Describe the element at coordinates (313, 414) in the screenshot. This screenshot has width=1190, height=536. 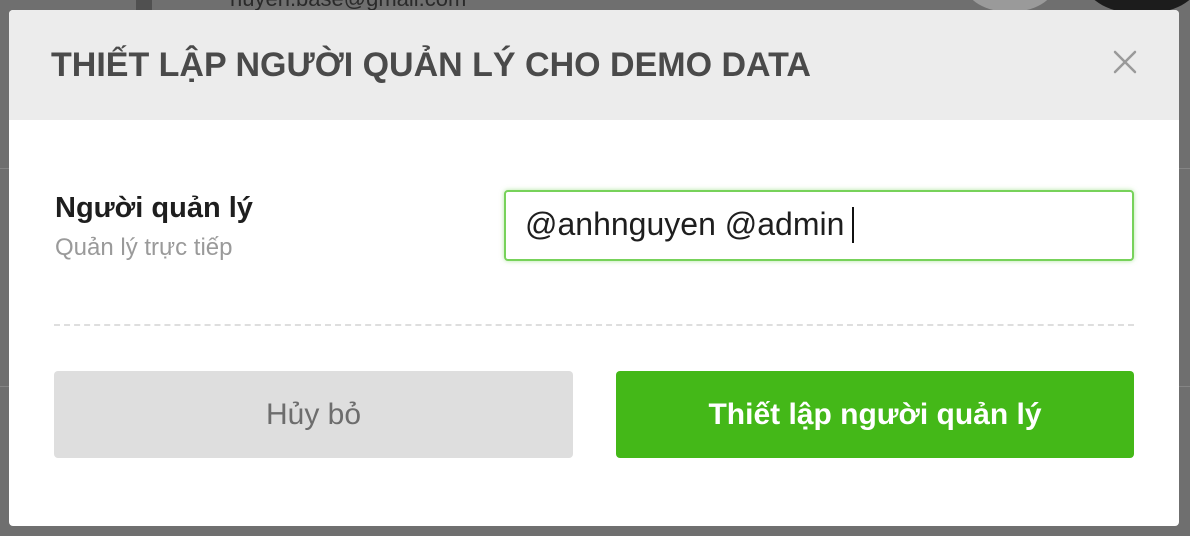
I see `cancel-button: Hủy bỏ` at that location.